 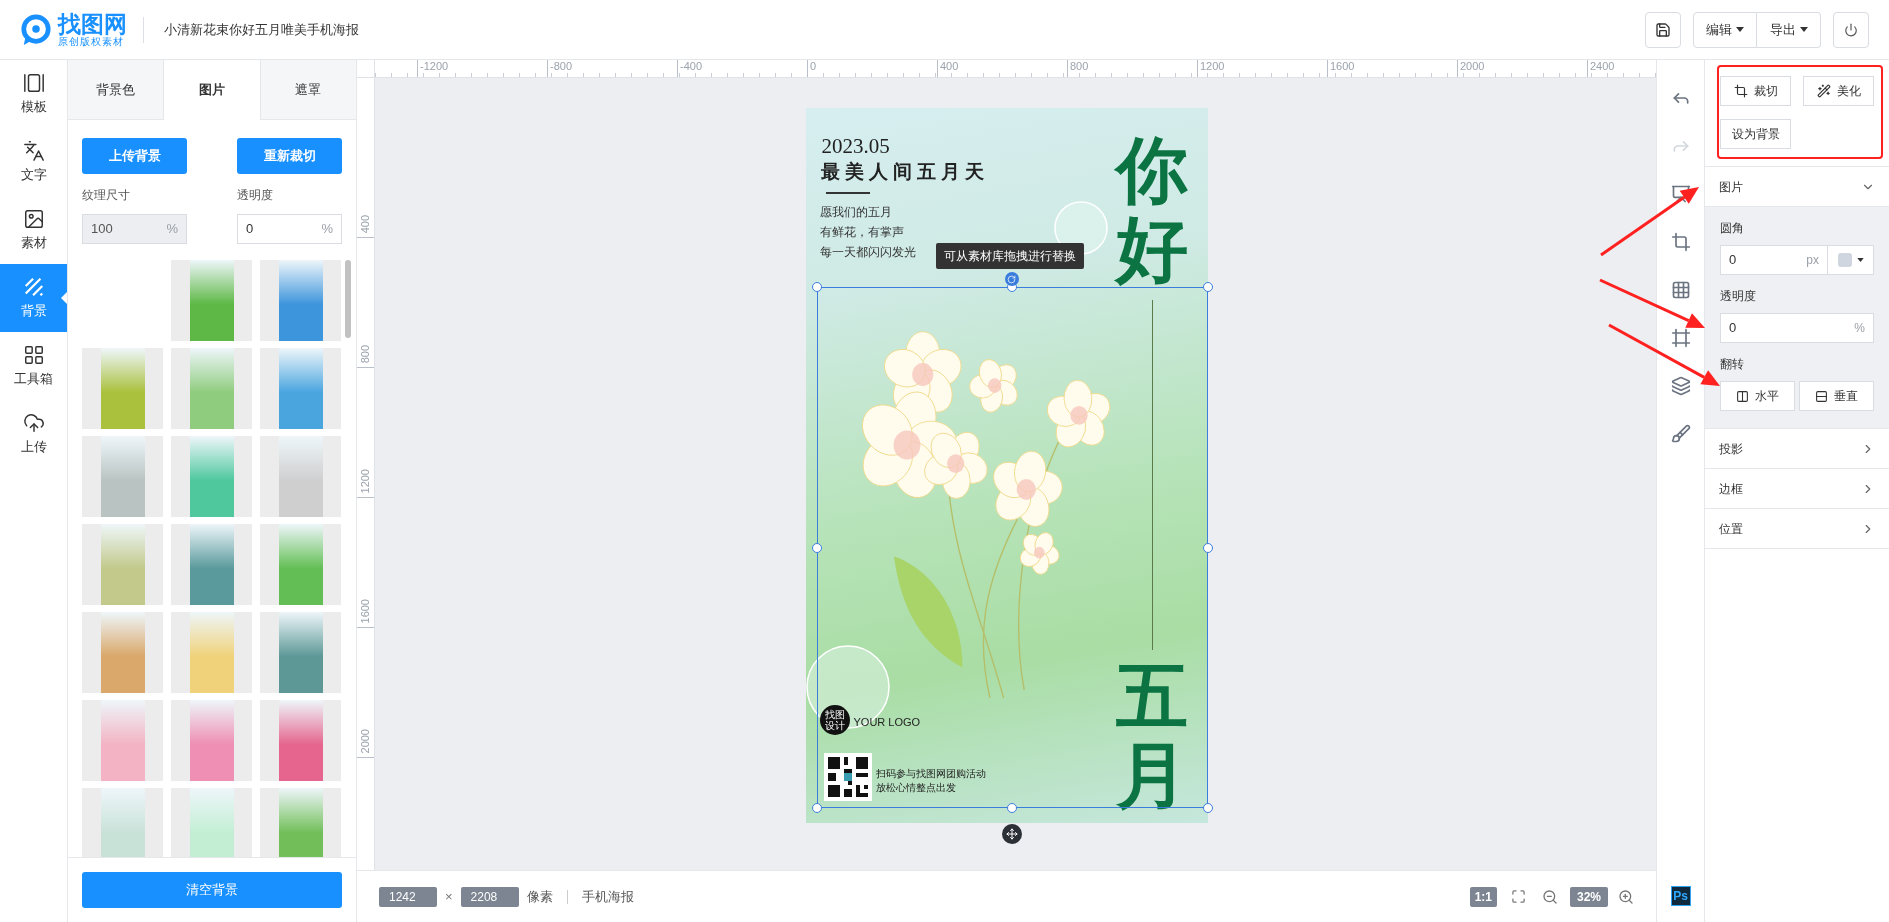 I want to click on section-header: 图片, so click(x=1797, y=186).